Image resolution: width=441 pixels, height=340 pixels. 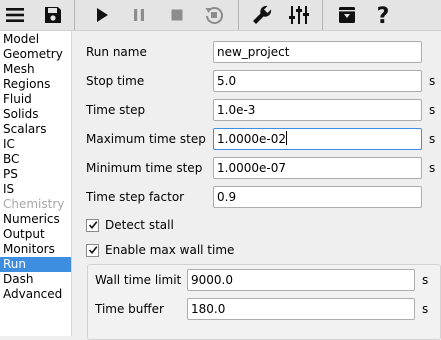 I want to click on enable-max-wall-time-checkbox: Enable max wall time, so click(x=160, y=250).